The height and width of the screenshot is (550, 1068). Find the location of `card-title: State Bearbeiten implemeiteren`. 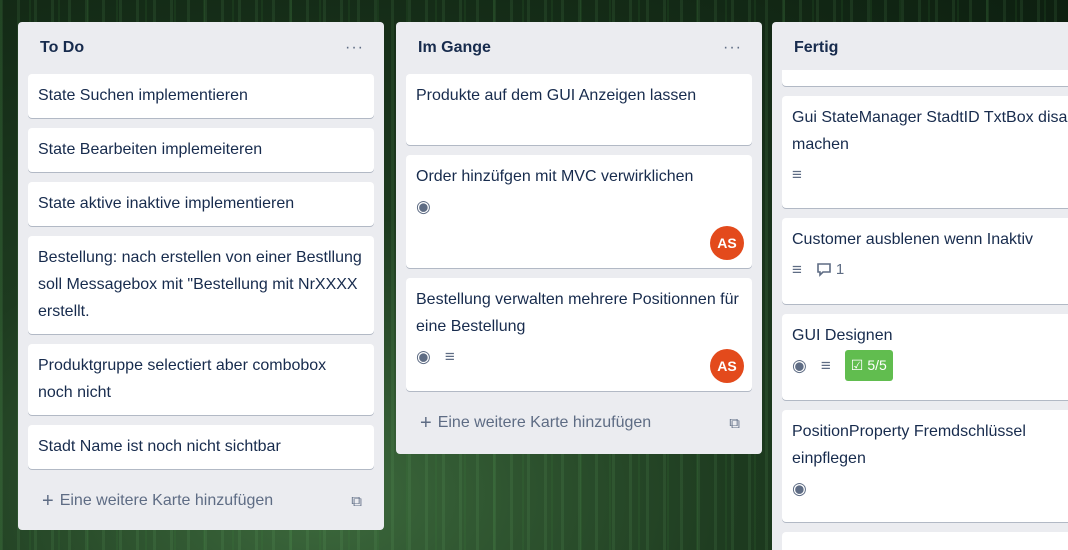

card-title: State Bearbeiten implemeiteren is located at coordinates (150, 149).